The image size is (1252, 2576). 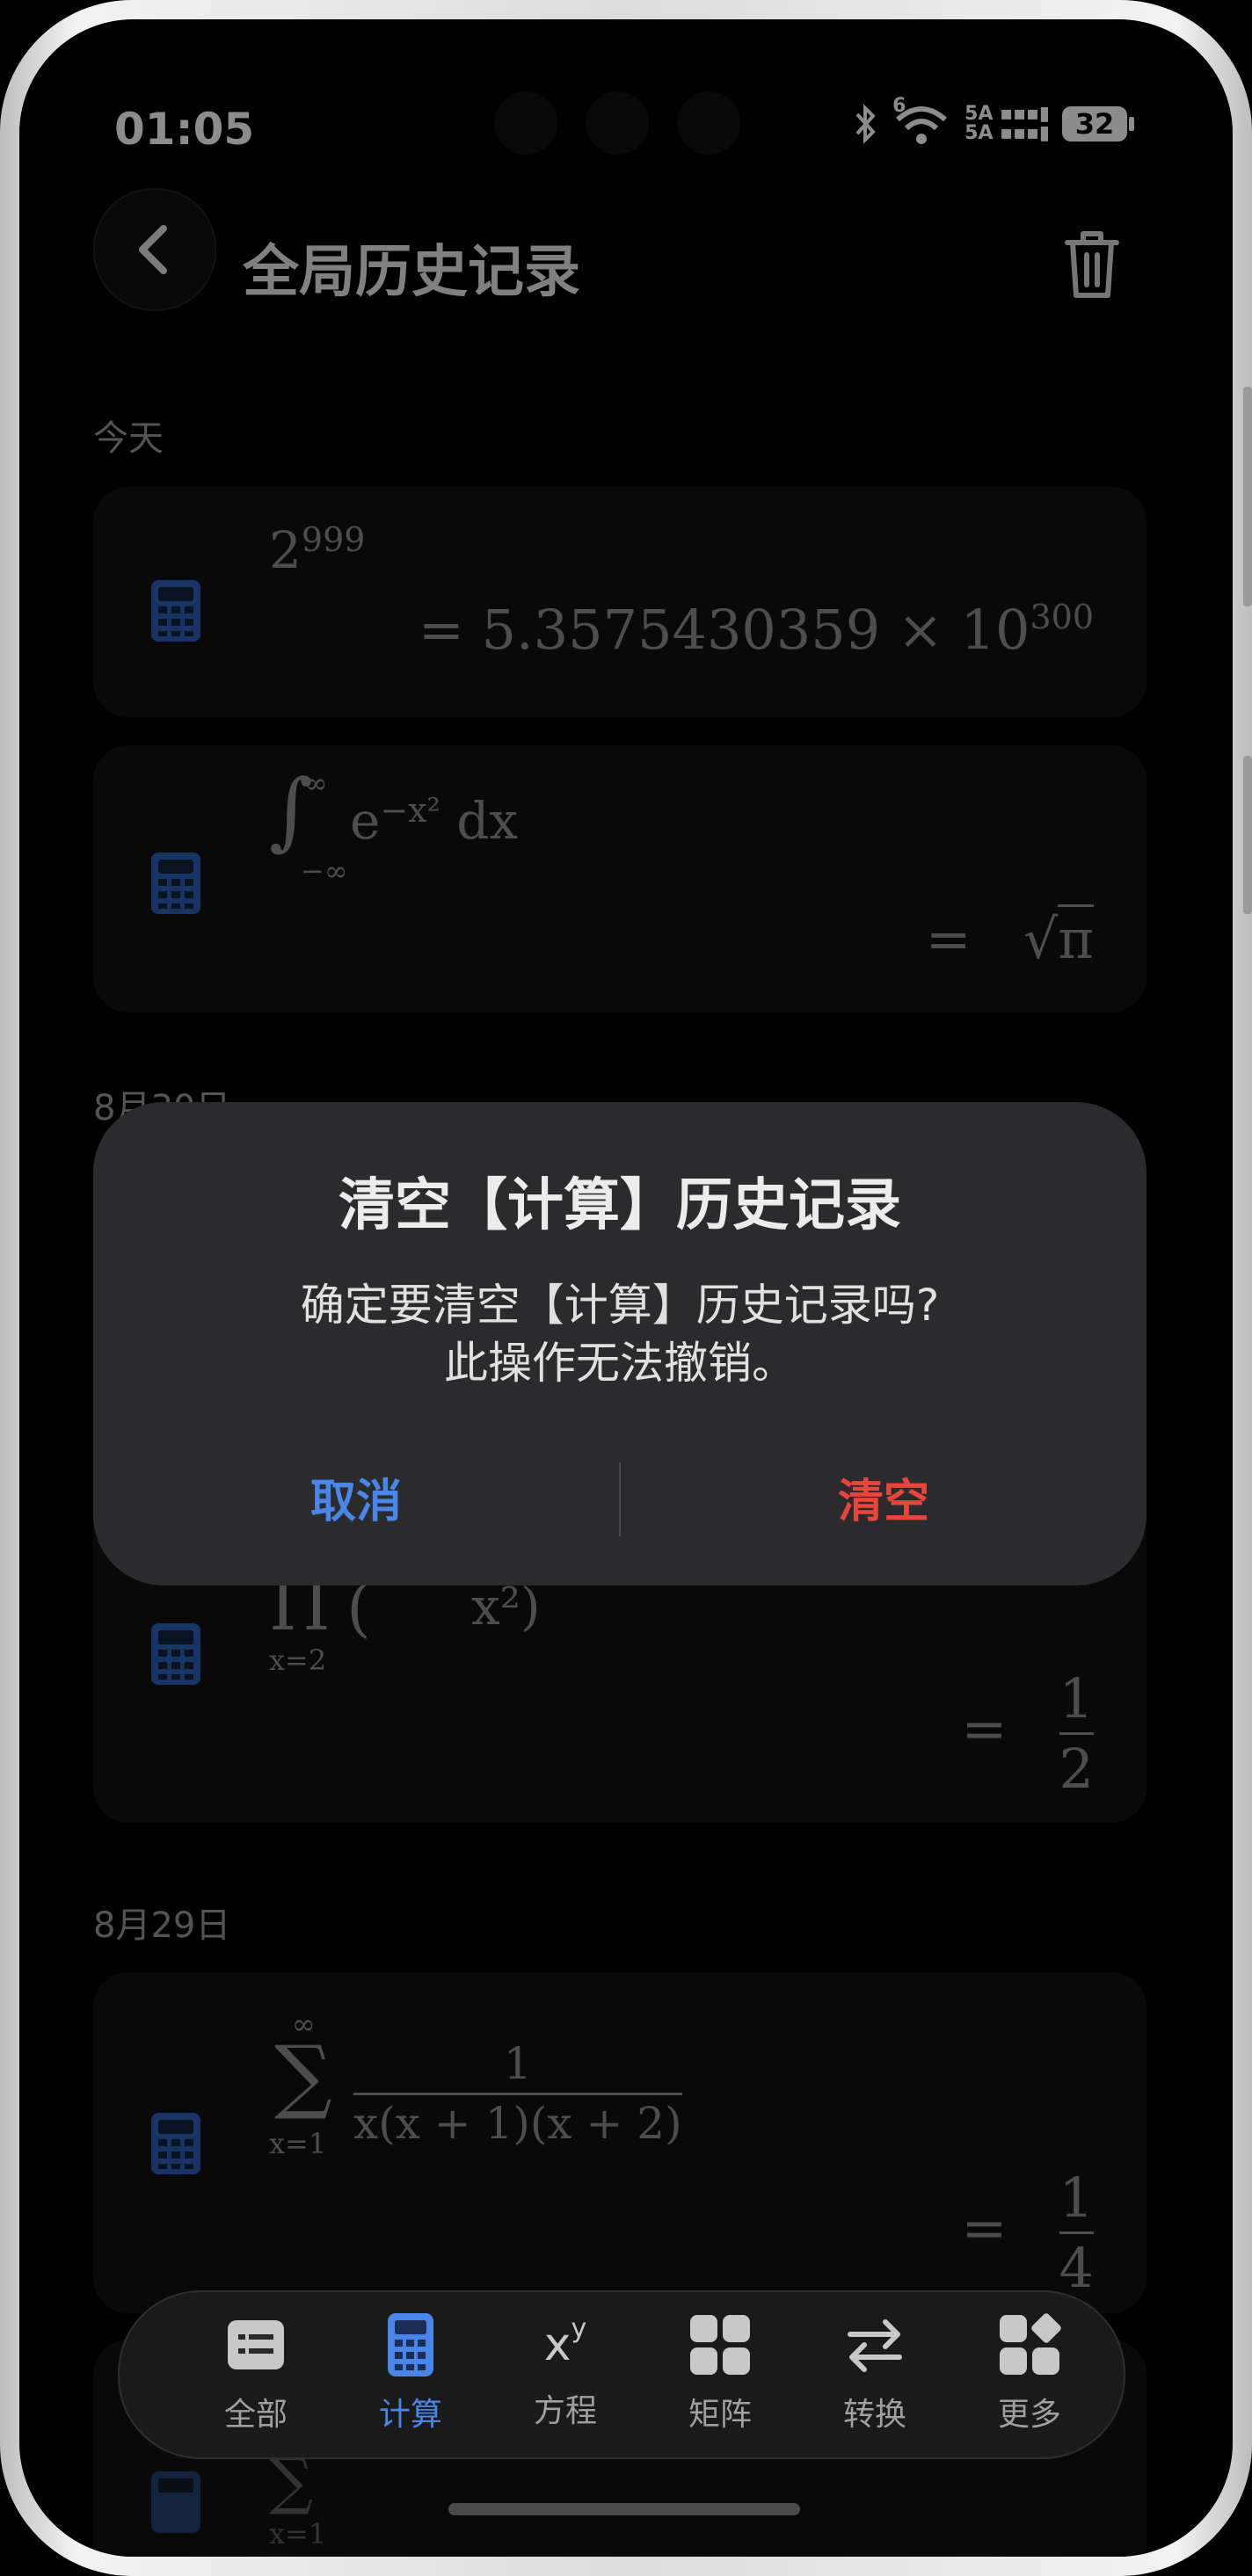 What do you see at coordinates (619, 1205) in the screenshot?
I see `dialog-title: 清空【计算】历史记录` at bounding box center [619, 1205].